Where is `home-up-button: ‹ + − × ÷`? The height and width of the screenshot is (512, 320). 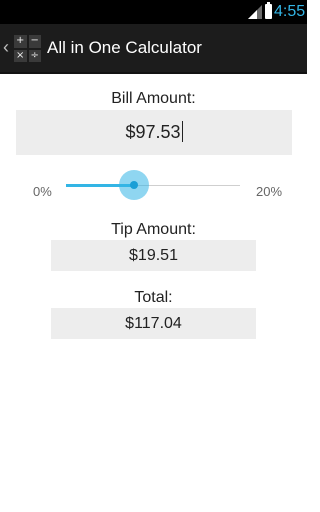 home-up-button: ‹ + − × ÷ is located at coordinates (21, 48).